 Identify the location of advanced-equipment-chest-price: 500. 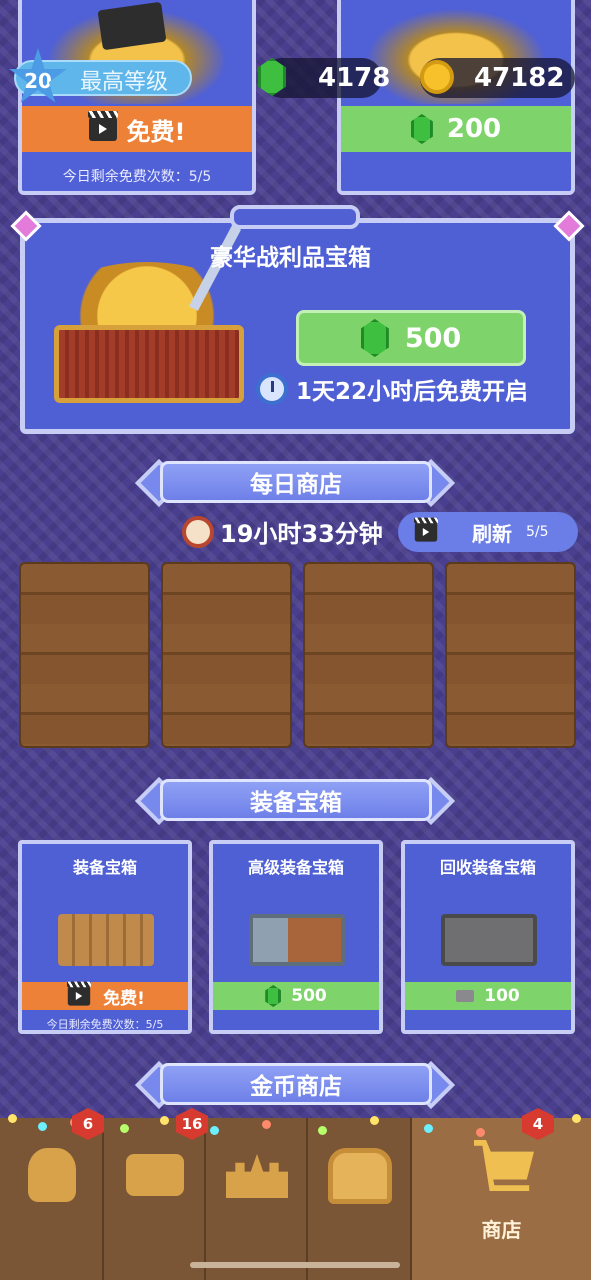
(309, 996).